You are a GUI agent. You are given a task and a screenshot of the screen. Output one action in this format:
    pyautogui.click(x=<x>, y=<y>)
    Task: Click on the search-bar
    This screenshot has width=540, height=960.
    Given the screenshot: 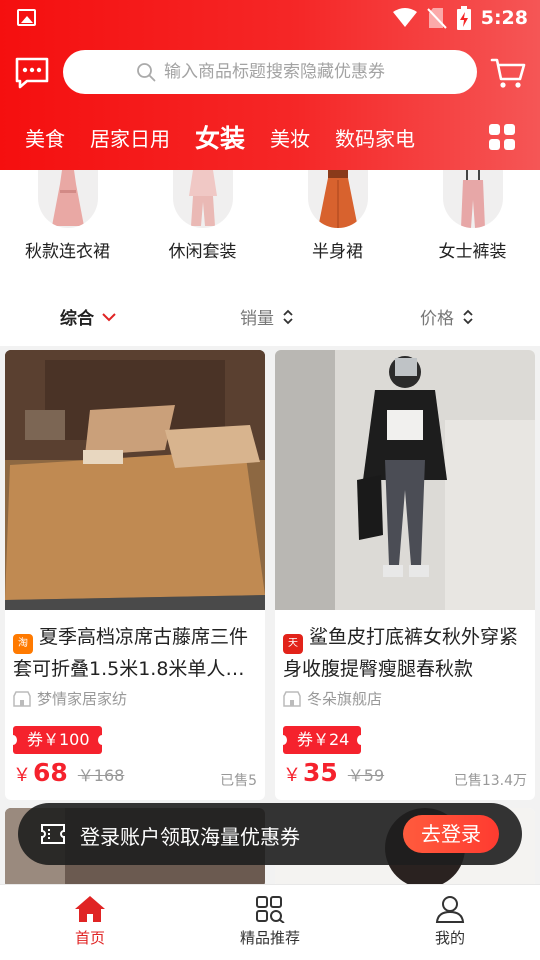 What is the action you would take?
    pyautogui.click(x=270, y=72)
    